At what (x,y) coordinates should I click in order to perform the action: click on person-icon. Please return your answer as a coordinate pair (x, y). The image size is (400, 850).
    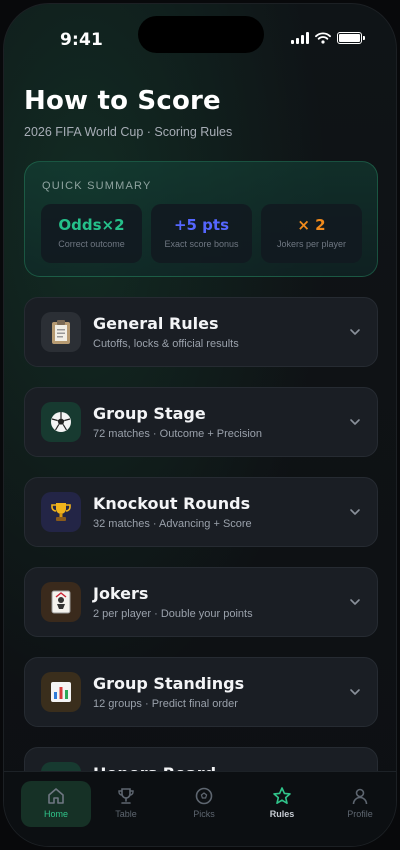
    Looking at the image, I should click on (360, 796).